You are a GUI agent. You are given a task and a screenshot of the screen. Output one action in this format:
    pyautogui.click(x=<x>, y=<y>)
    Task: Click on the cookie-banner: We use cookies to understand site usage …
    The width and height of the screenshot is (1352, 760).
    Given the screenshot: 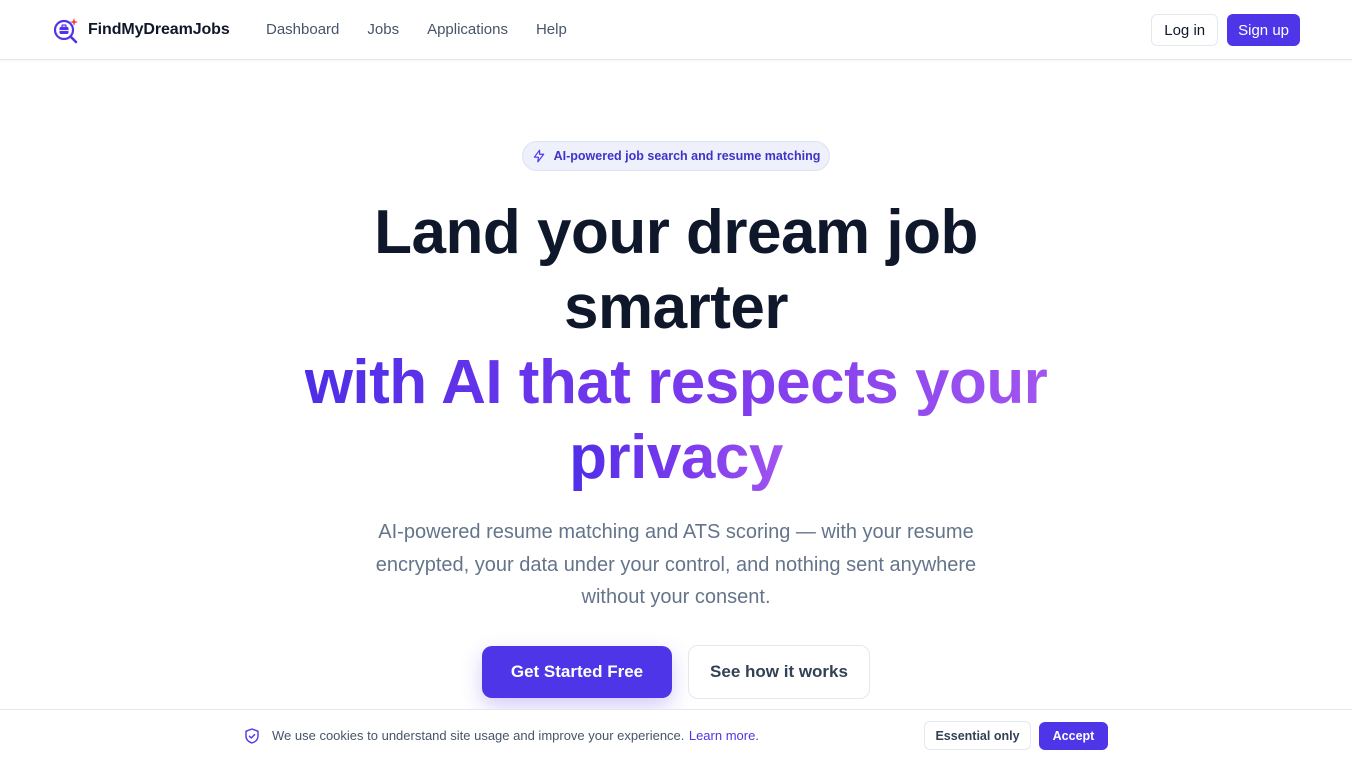 What is the action you would take?
    pyautogui.click(x=676, y=734)
    